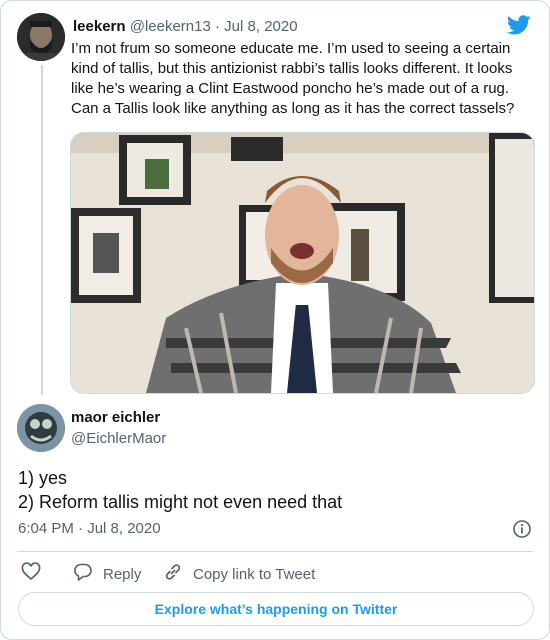  I want to click on divider, so click(275, 551).